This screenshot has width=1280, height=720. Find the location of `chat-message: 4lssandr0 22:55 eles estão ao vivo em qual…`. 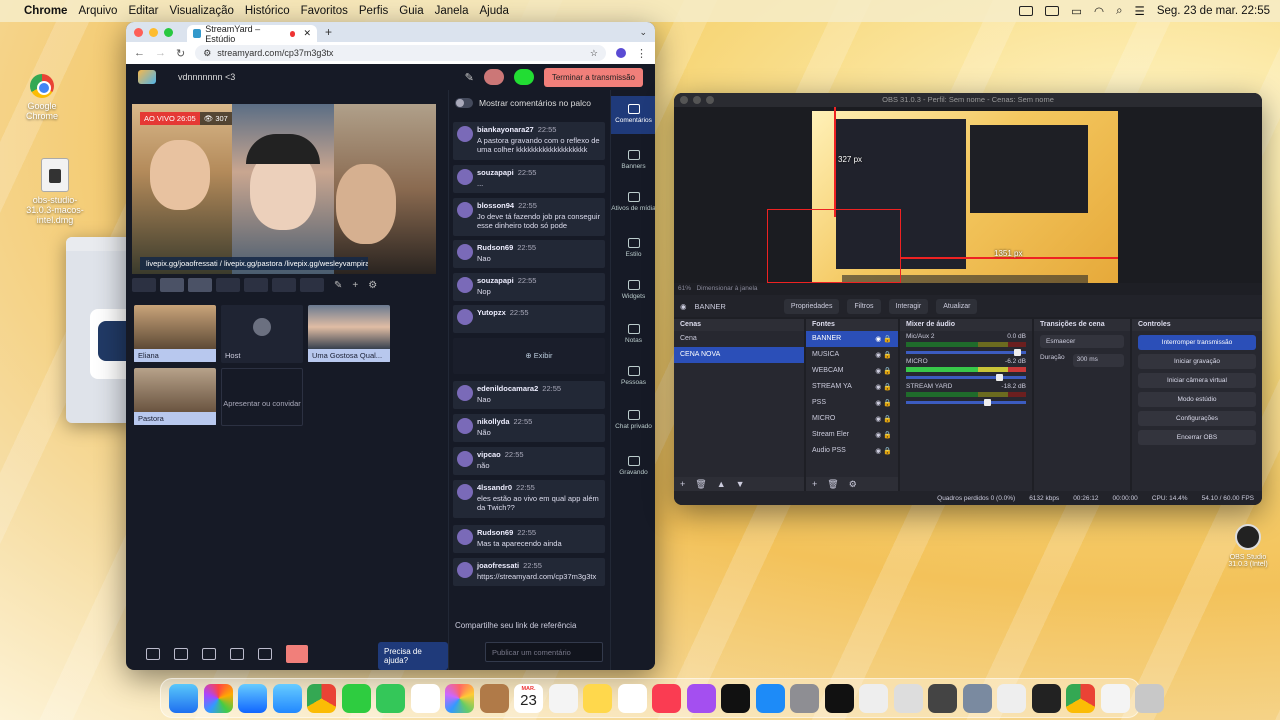

chat-message: 4lssandr0 22:55 eles estão ao vivo em qual… is located at coordinates (529, 499).